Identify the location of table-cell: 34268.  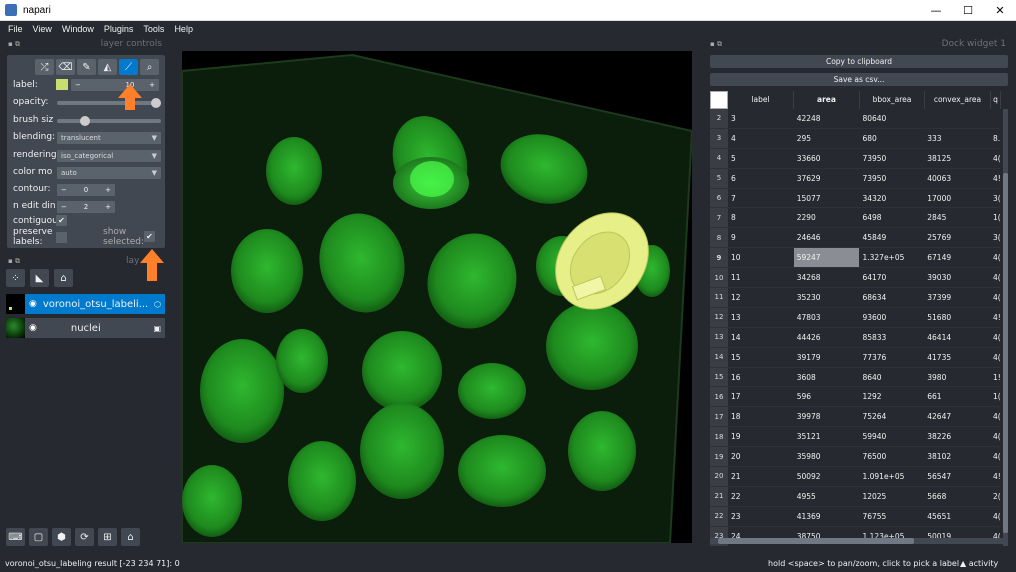
(827, 277).